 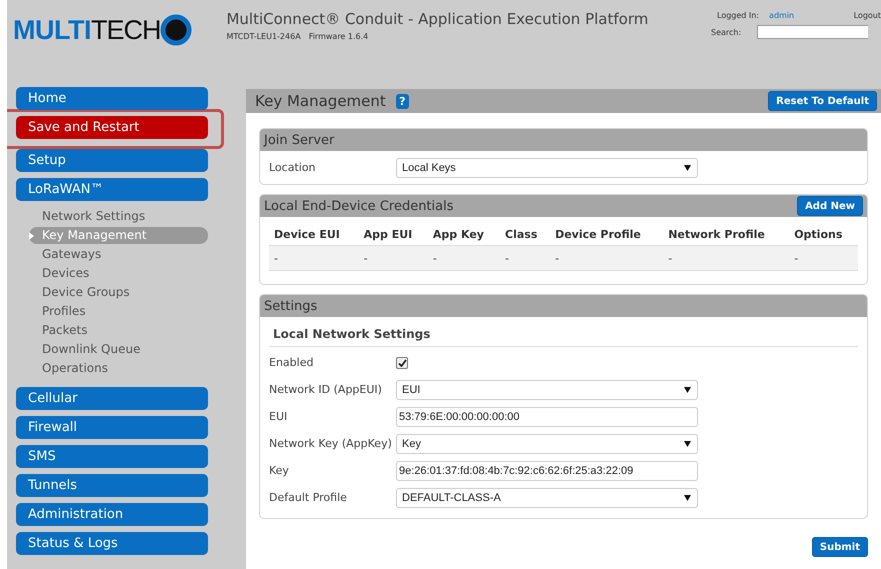 I want to click on select-field: DEFAULT-CLASS-A, so click(x=547, y=498).